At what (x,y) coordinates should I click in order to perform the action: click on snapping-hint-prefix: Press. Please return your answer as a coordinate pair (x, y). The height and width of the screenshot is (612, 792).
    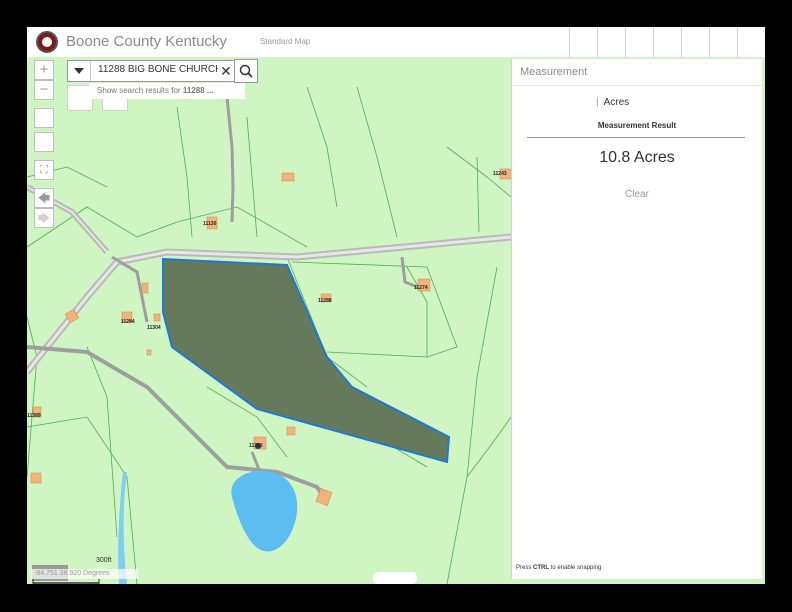
    Looking at the image, I should click on (525, 568).